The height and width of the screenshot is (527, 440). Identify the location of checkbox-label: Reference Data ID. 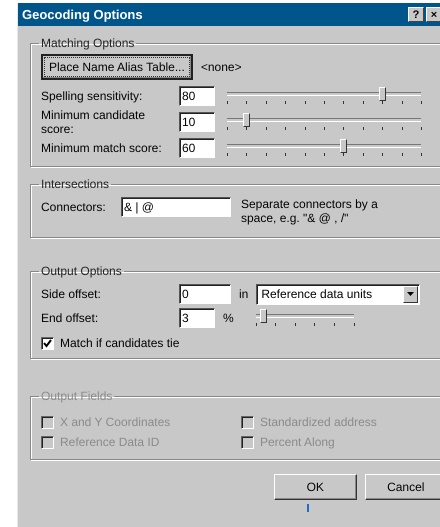
(110, 442).